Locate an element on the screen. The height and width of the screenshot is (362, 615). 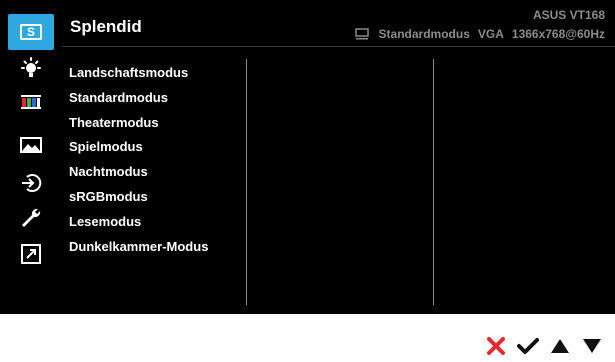
wrench-icon is located at coordinates (31, 217).